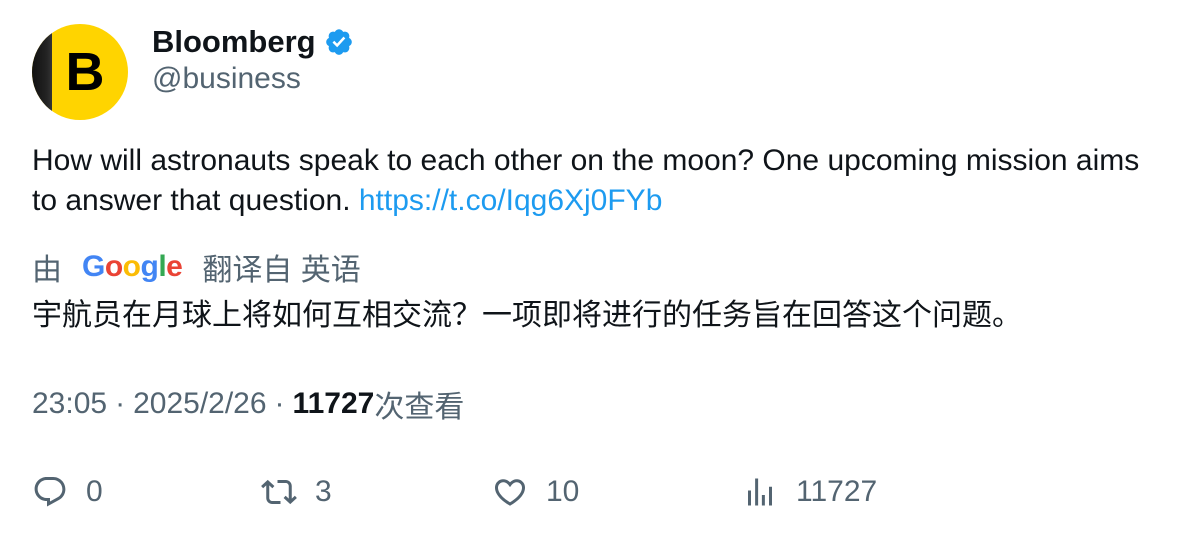 Image resolution: width=1196 pixels, height=538 pixels. Describe the element at coordinates (42, 72) in the screenshot. I see `avatar-shade` at that location.